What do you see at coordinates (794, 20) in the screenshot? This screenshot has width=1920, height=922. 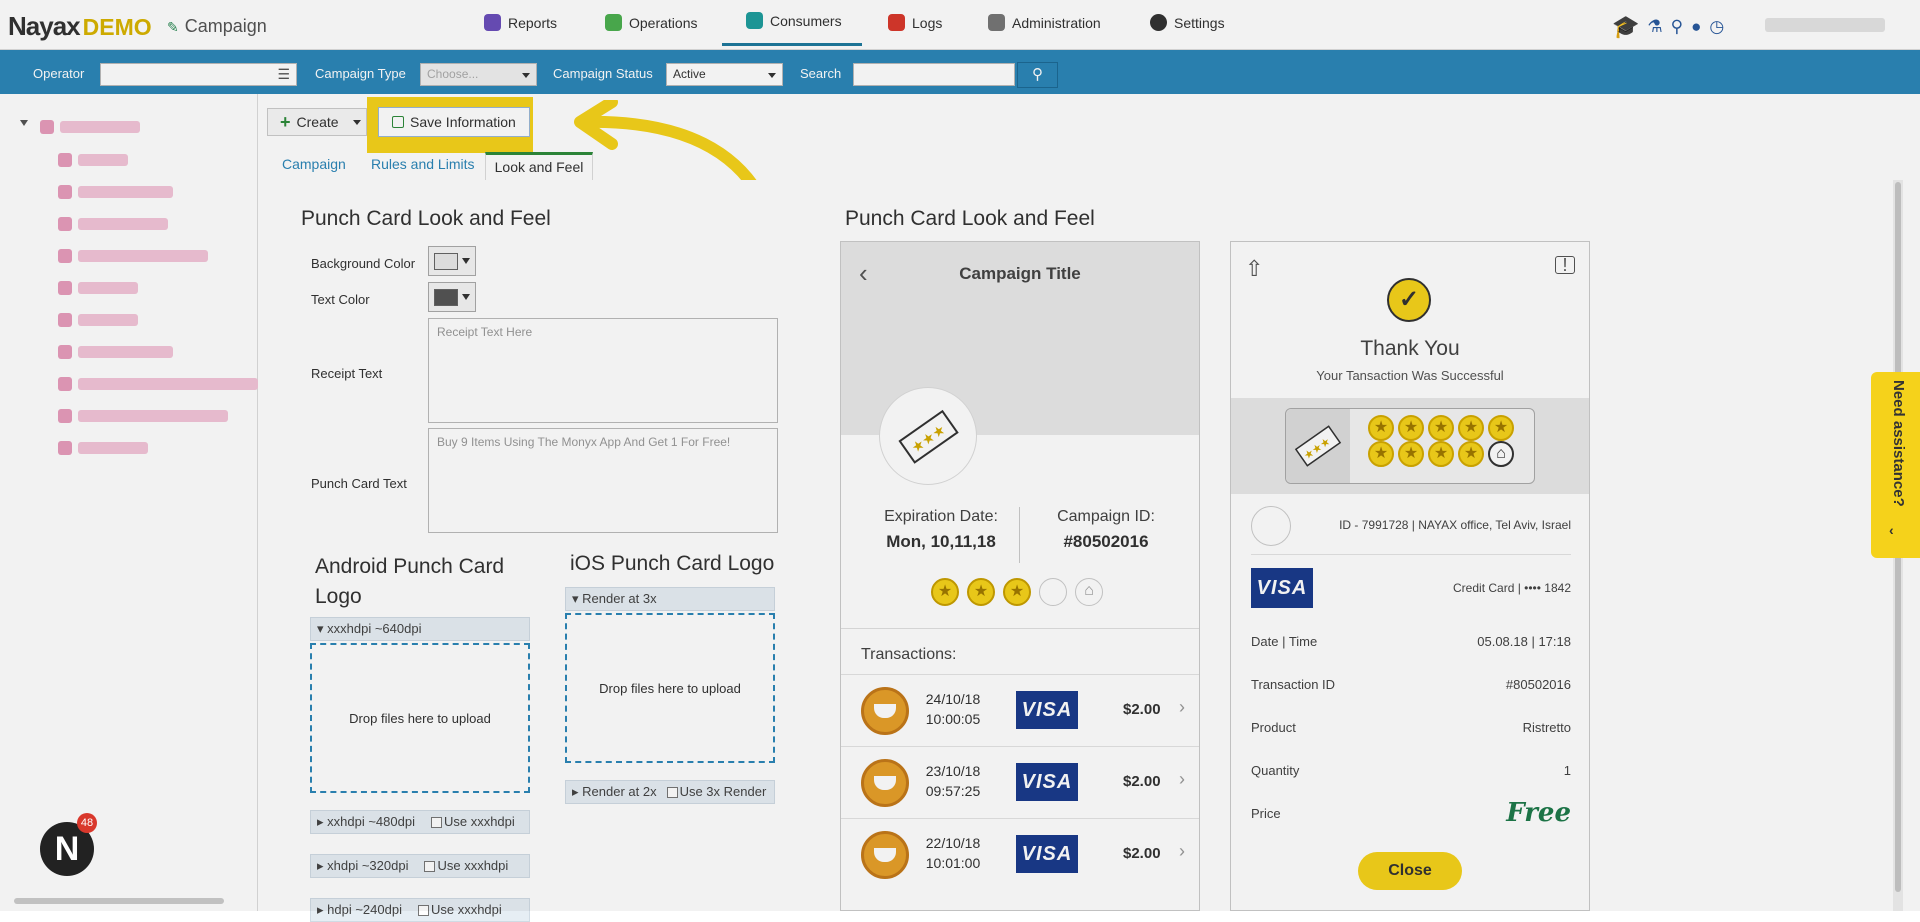 I see `nav-consumers: Consumers` at bounding box center [794, 20].